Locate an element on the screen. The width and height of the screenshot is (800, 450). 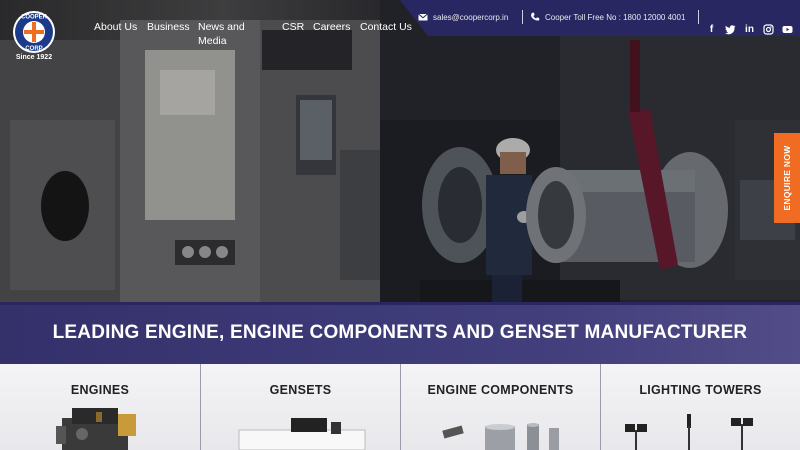
social-links: f in is located at coordinates (749, 29).